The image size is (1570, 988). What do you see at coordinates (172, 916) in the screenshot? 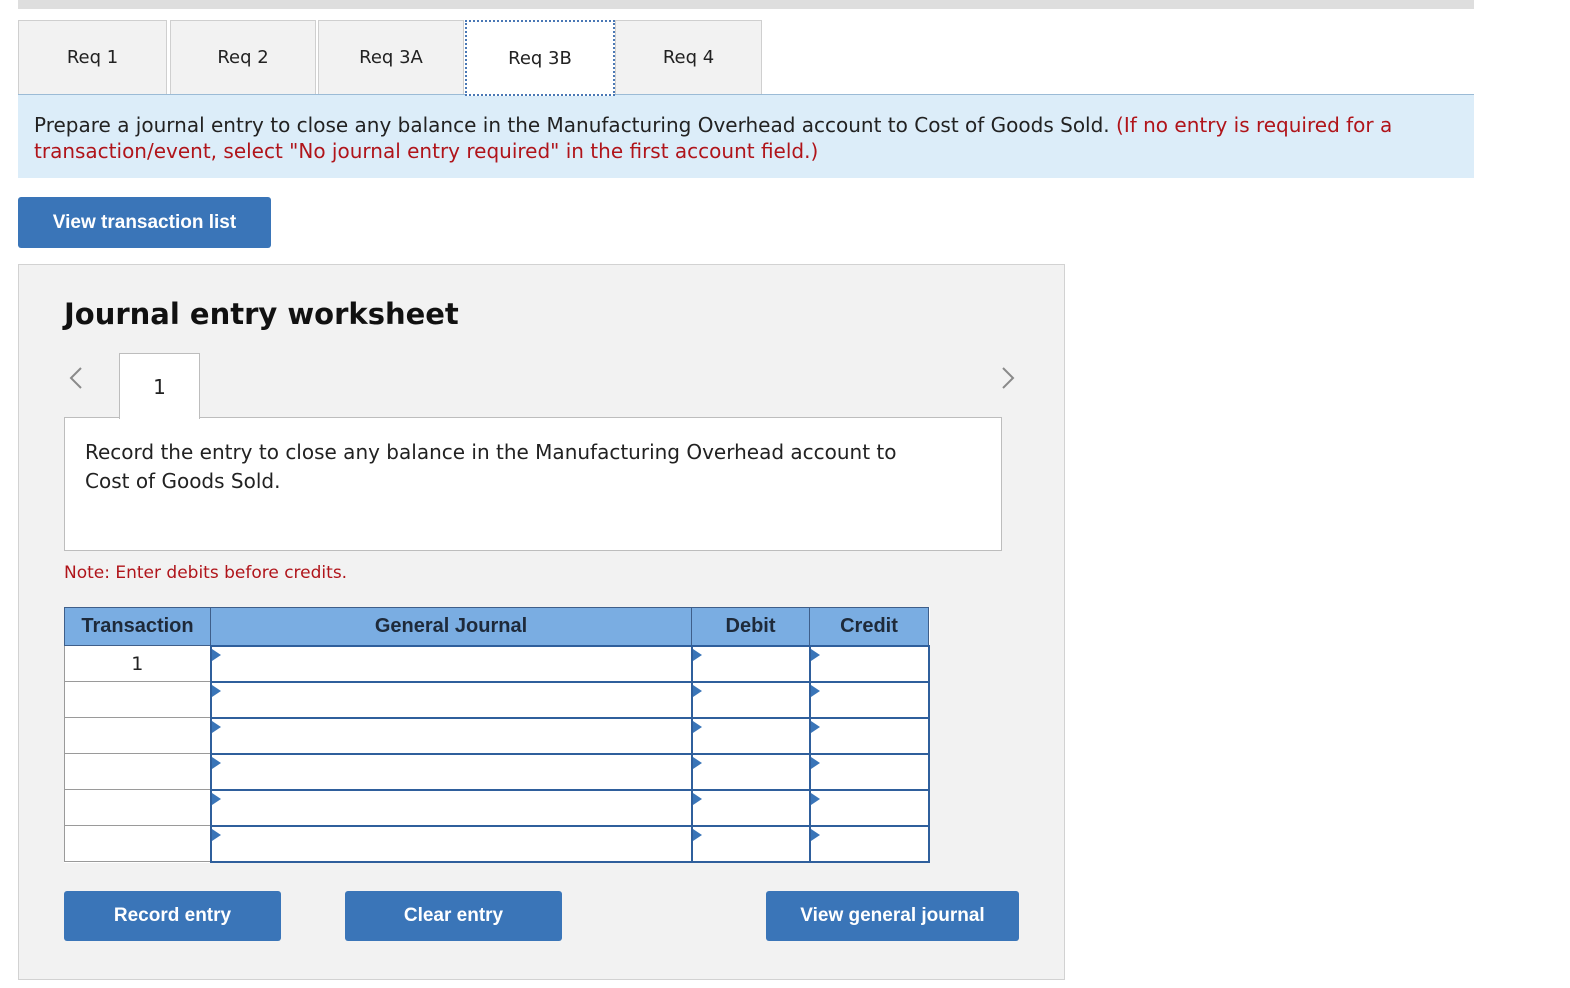
I see `record-entry-button: Record entry` at bounding box center [172, 916].